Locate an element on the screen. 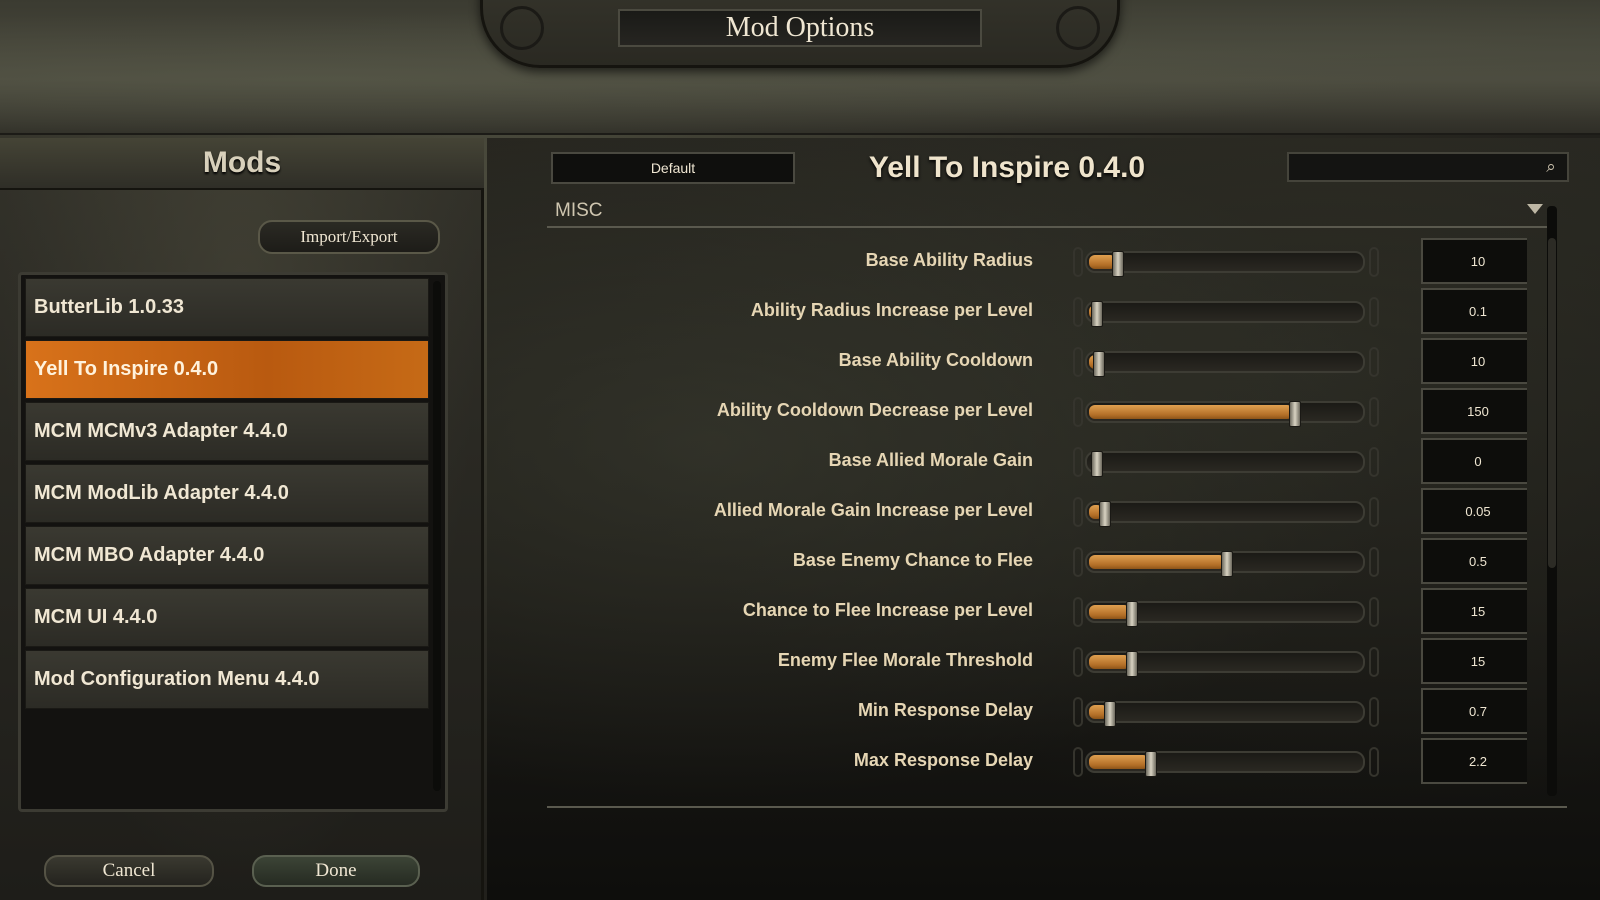 The image size is (1600, 900). mod-list-item: MCM MCMv3 Adapter 4.4.0 is located at coordinates (227, 431).